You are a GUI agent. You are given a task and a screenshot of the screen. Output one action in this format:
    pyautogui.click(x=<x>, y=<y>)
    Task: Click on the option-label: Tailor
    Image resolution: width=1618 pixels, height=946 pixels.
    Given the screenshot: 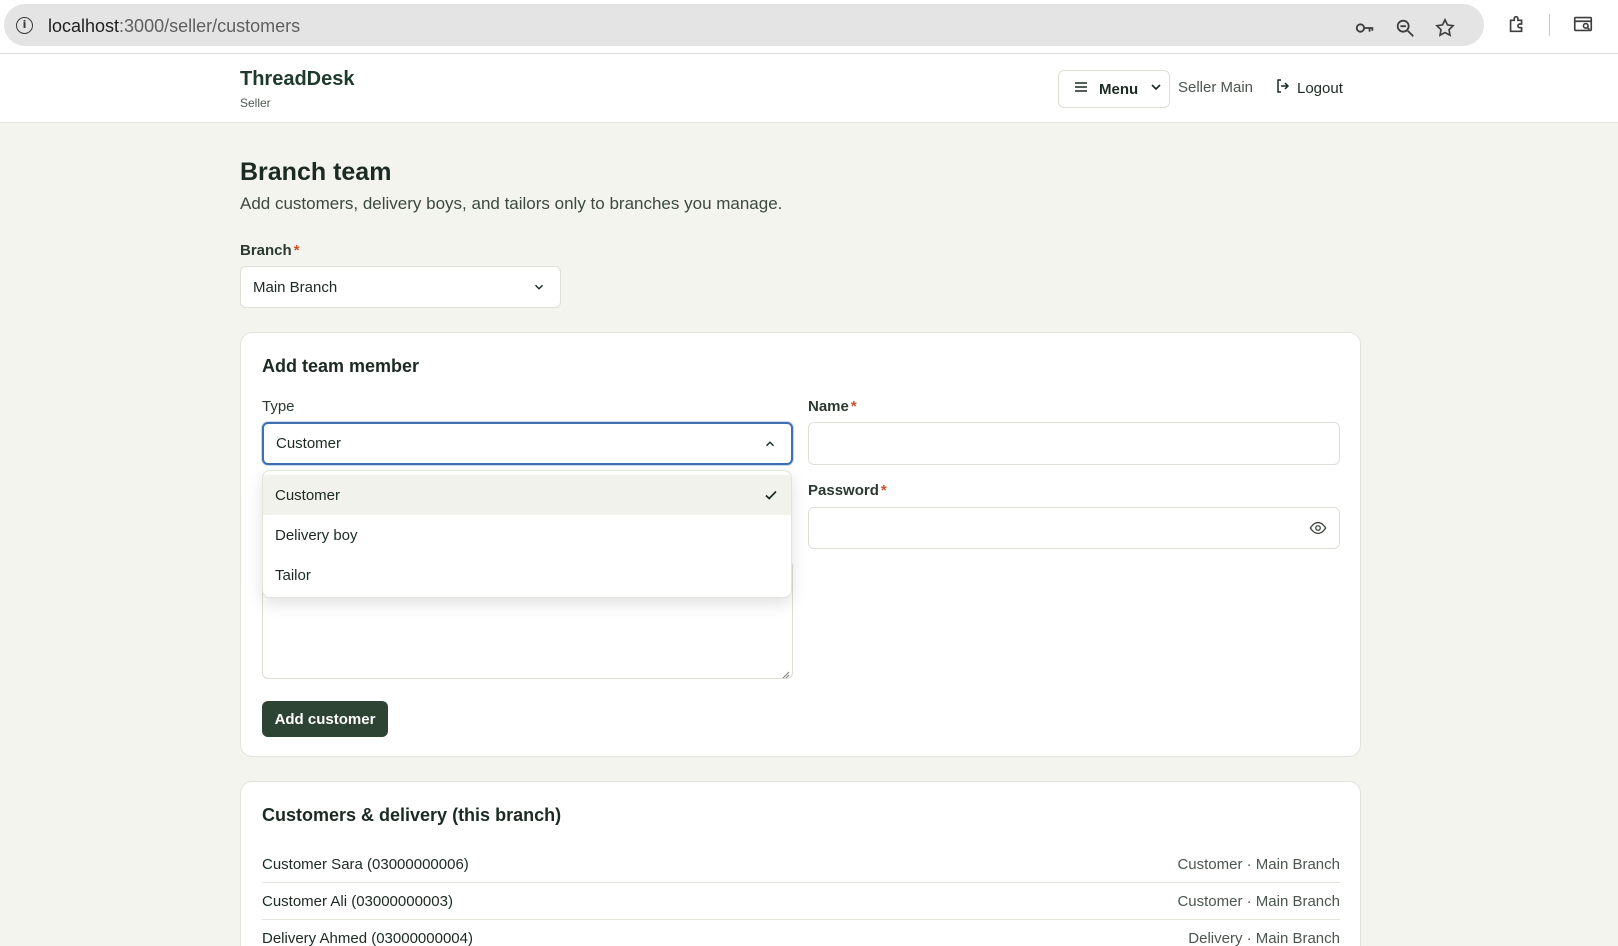 What is the action you would take?
    pyautogui.click(x=293, y=575)
    